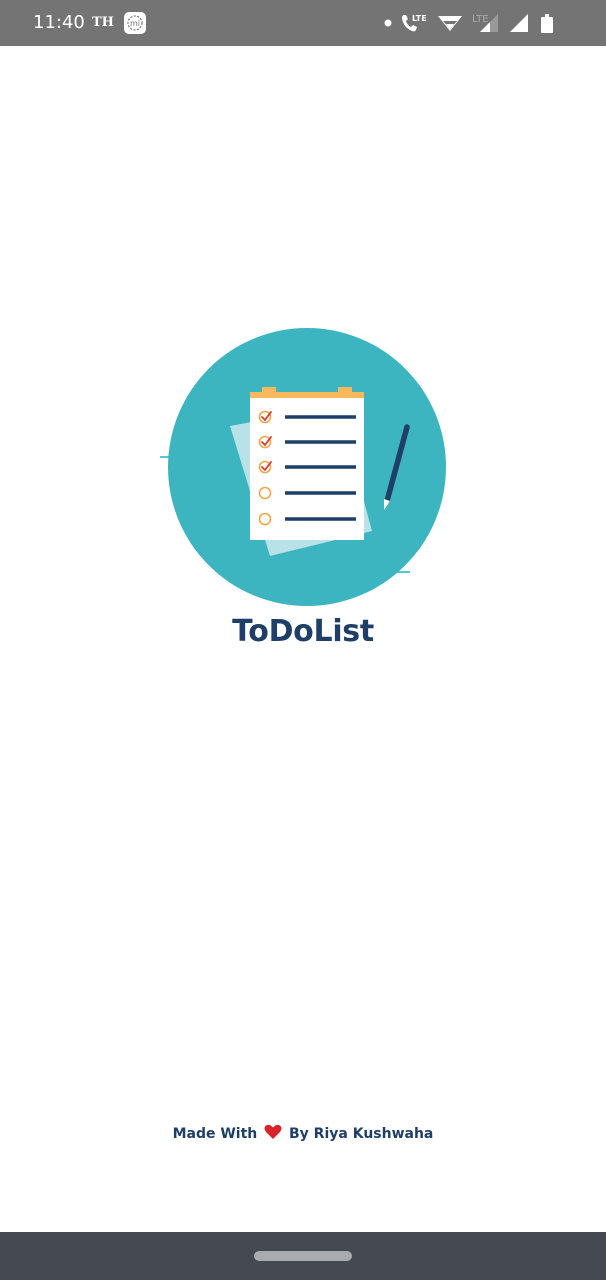 This screenshot has height=1280, width=606. What do you see at coordinates (361, 1134) in the screenshot?
I see `credit-suffix: By Riya Kushwaha` at bounding box center [361, 1134].